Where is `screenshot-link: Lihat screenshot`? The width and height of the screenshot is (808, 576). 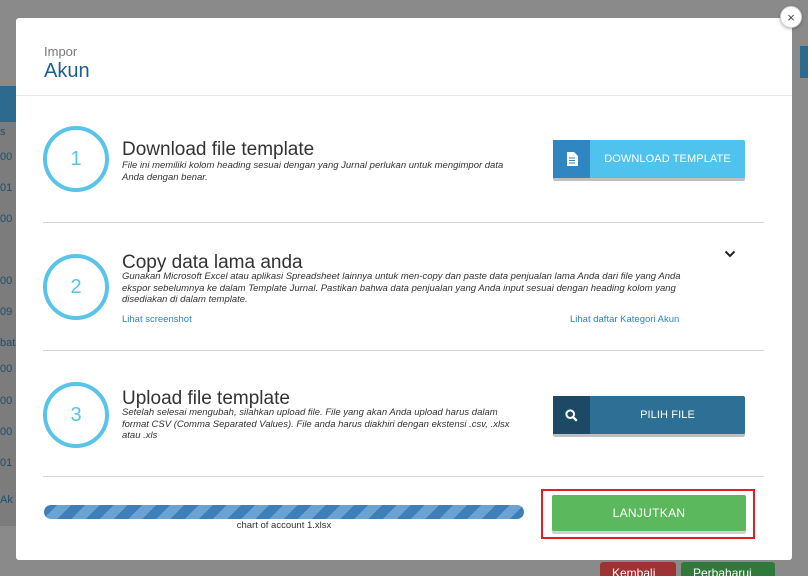
screenshot-link: Lihat screenshot is located at coordinates (157, 319).